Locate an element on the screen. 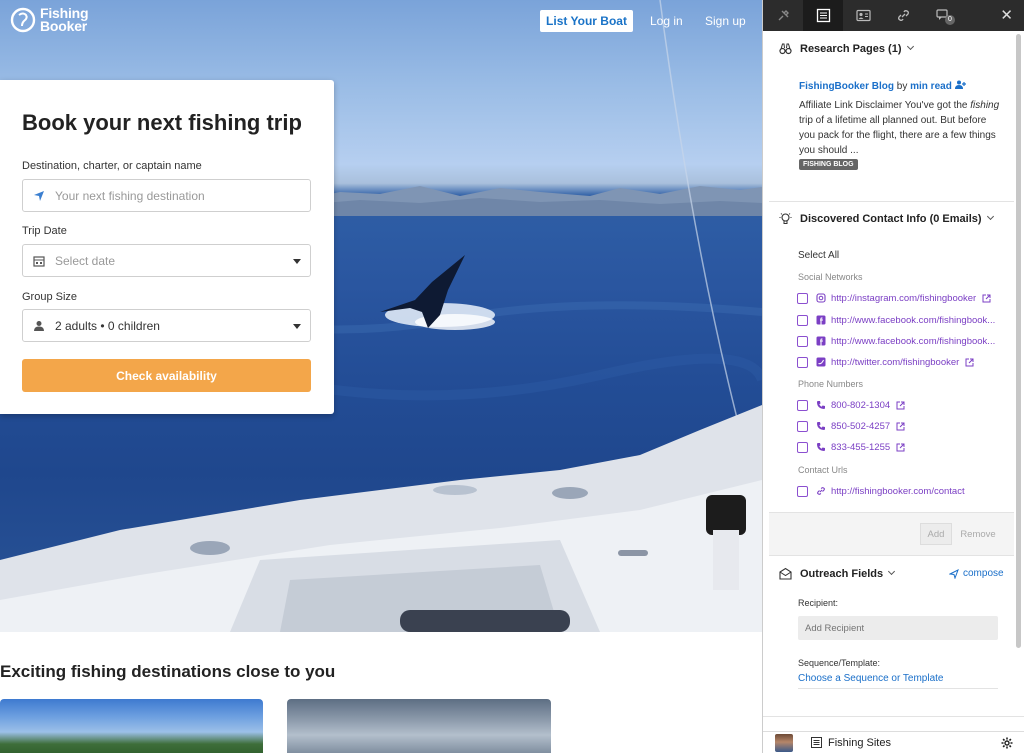 Image resolution: width=1024 pixels, height=753 pixels. chat-tab: 0 is located at coordinates (943, 15).